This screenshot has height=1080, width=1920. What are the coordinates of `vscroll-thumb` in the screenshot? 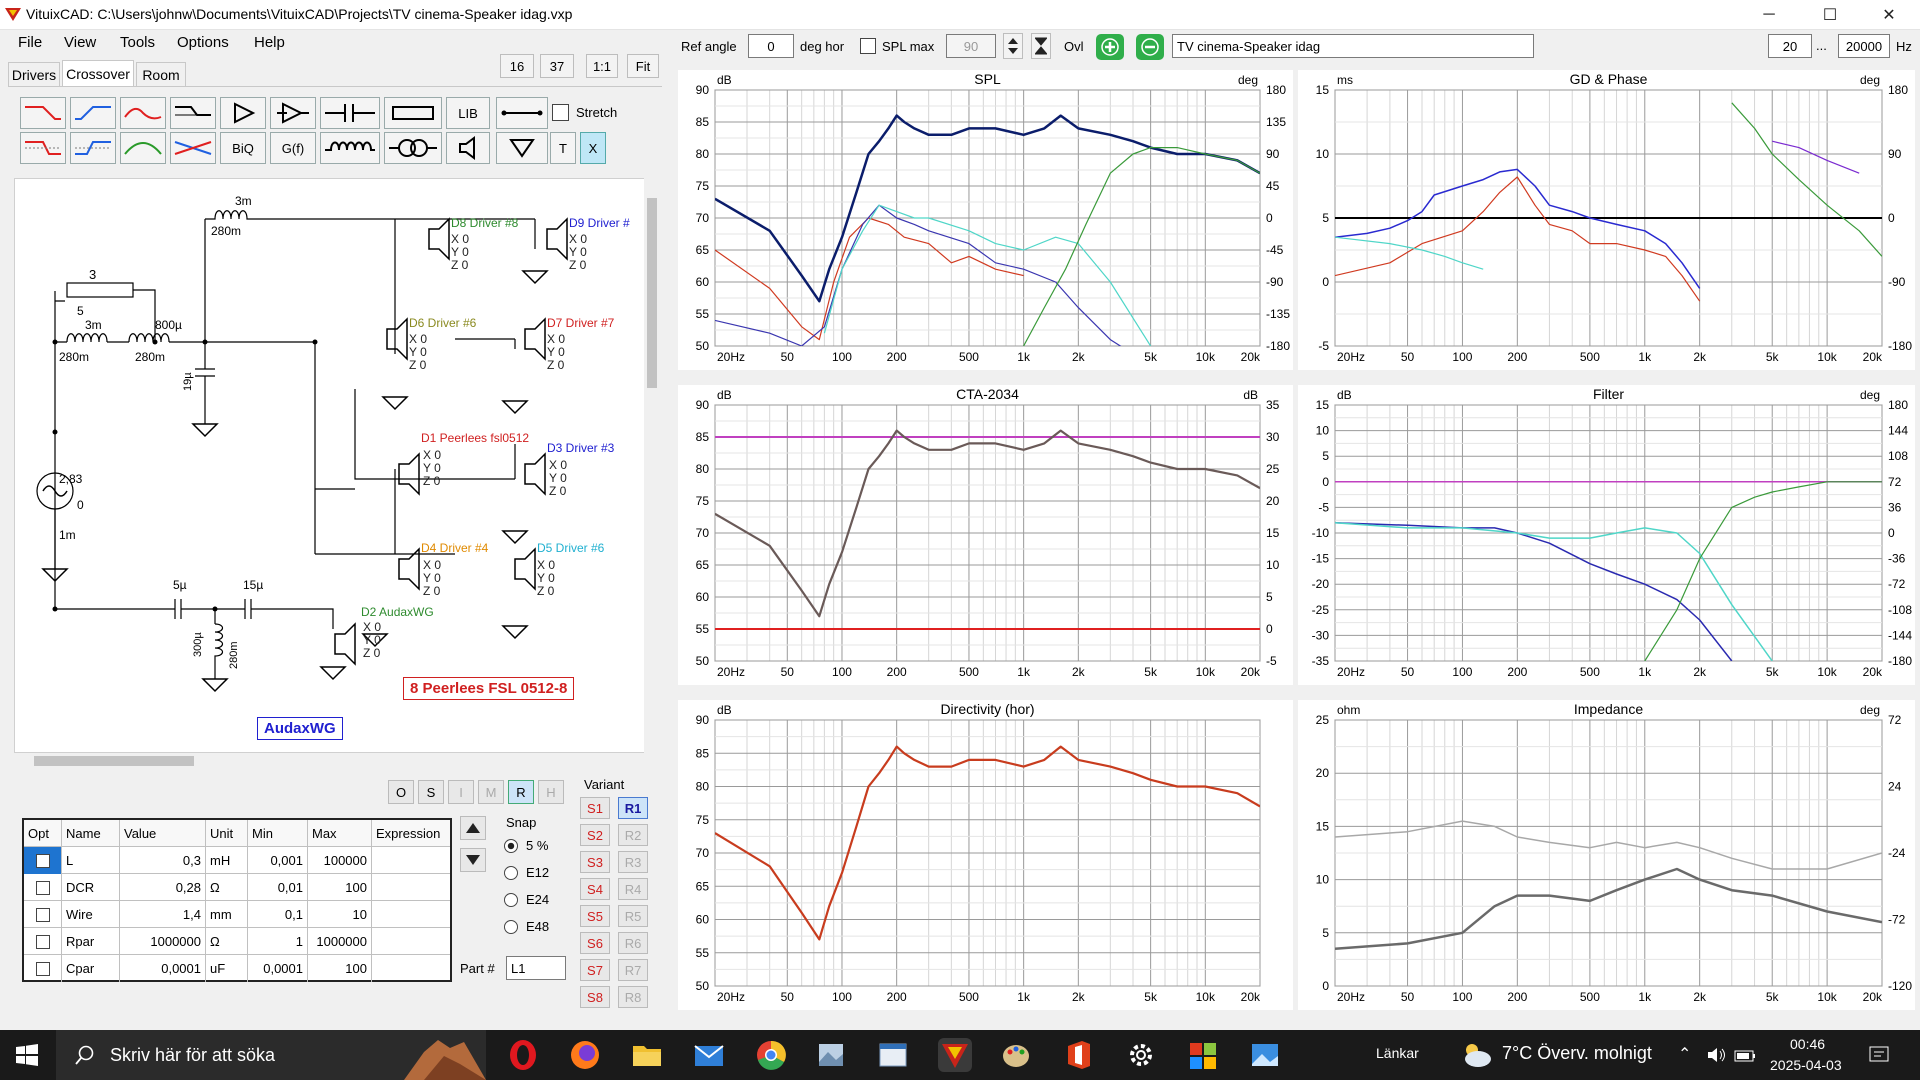 It's located at (652, 293).